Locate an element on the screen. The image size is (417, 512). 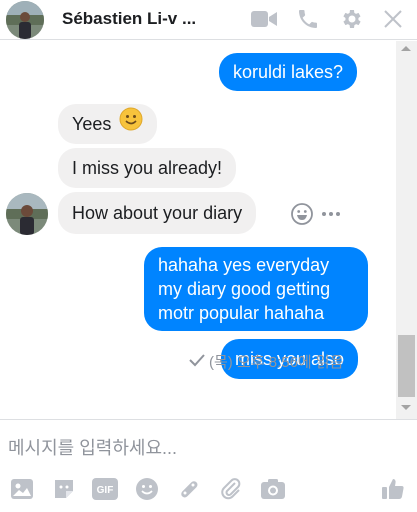
game-icon is located at coordinates (189, 489).